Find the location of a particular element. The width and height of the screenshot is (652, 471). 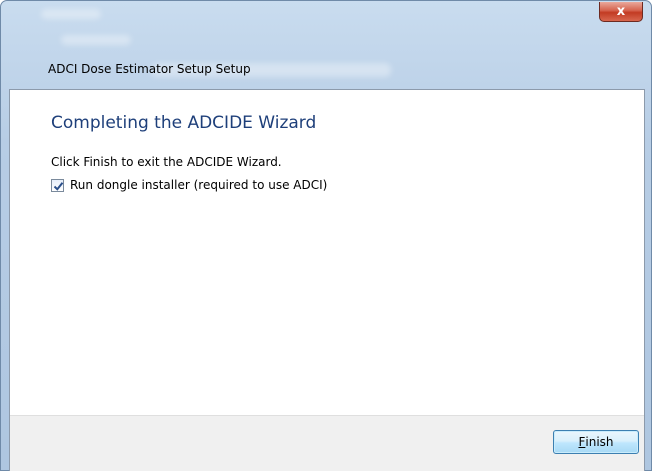

close-icon: x is located at coordinates (621, 11).